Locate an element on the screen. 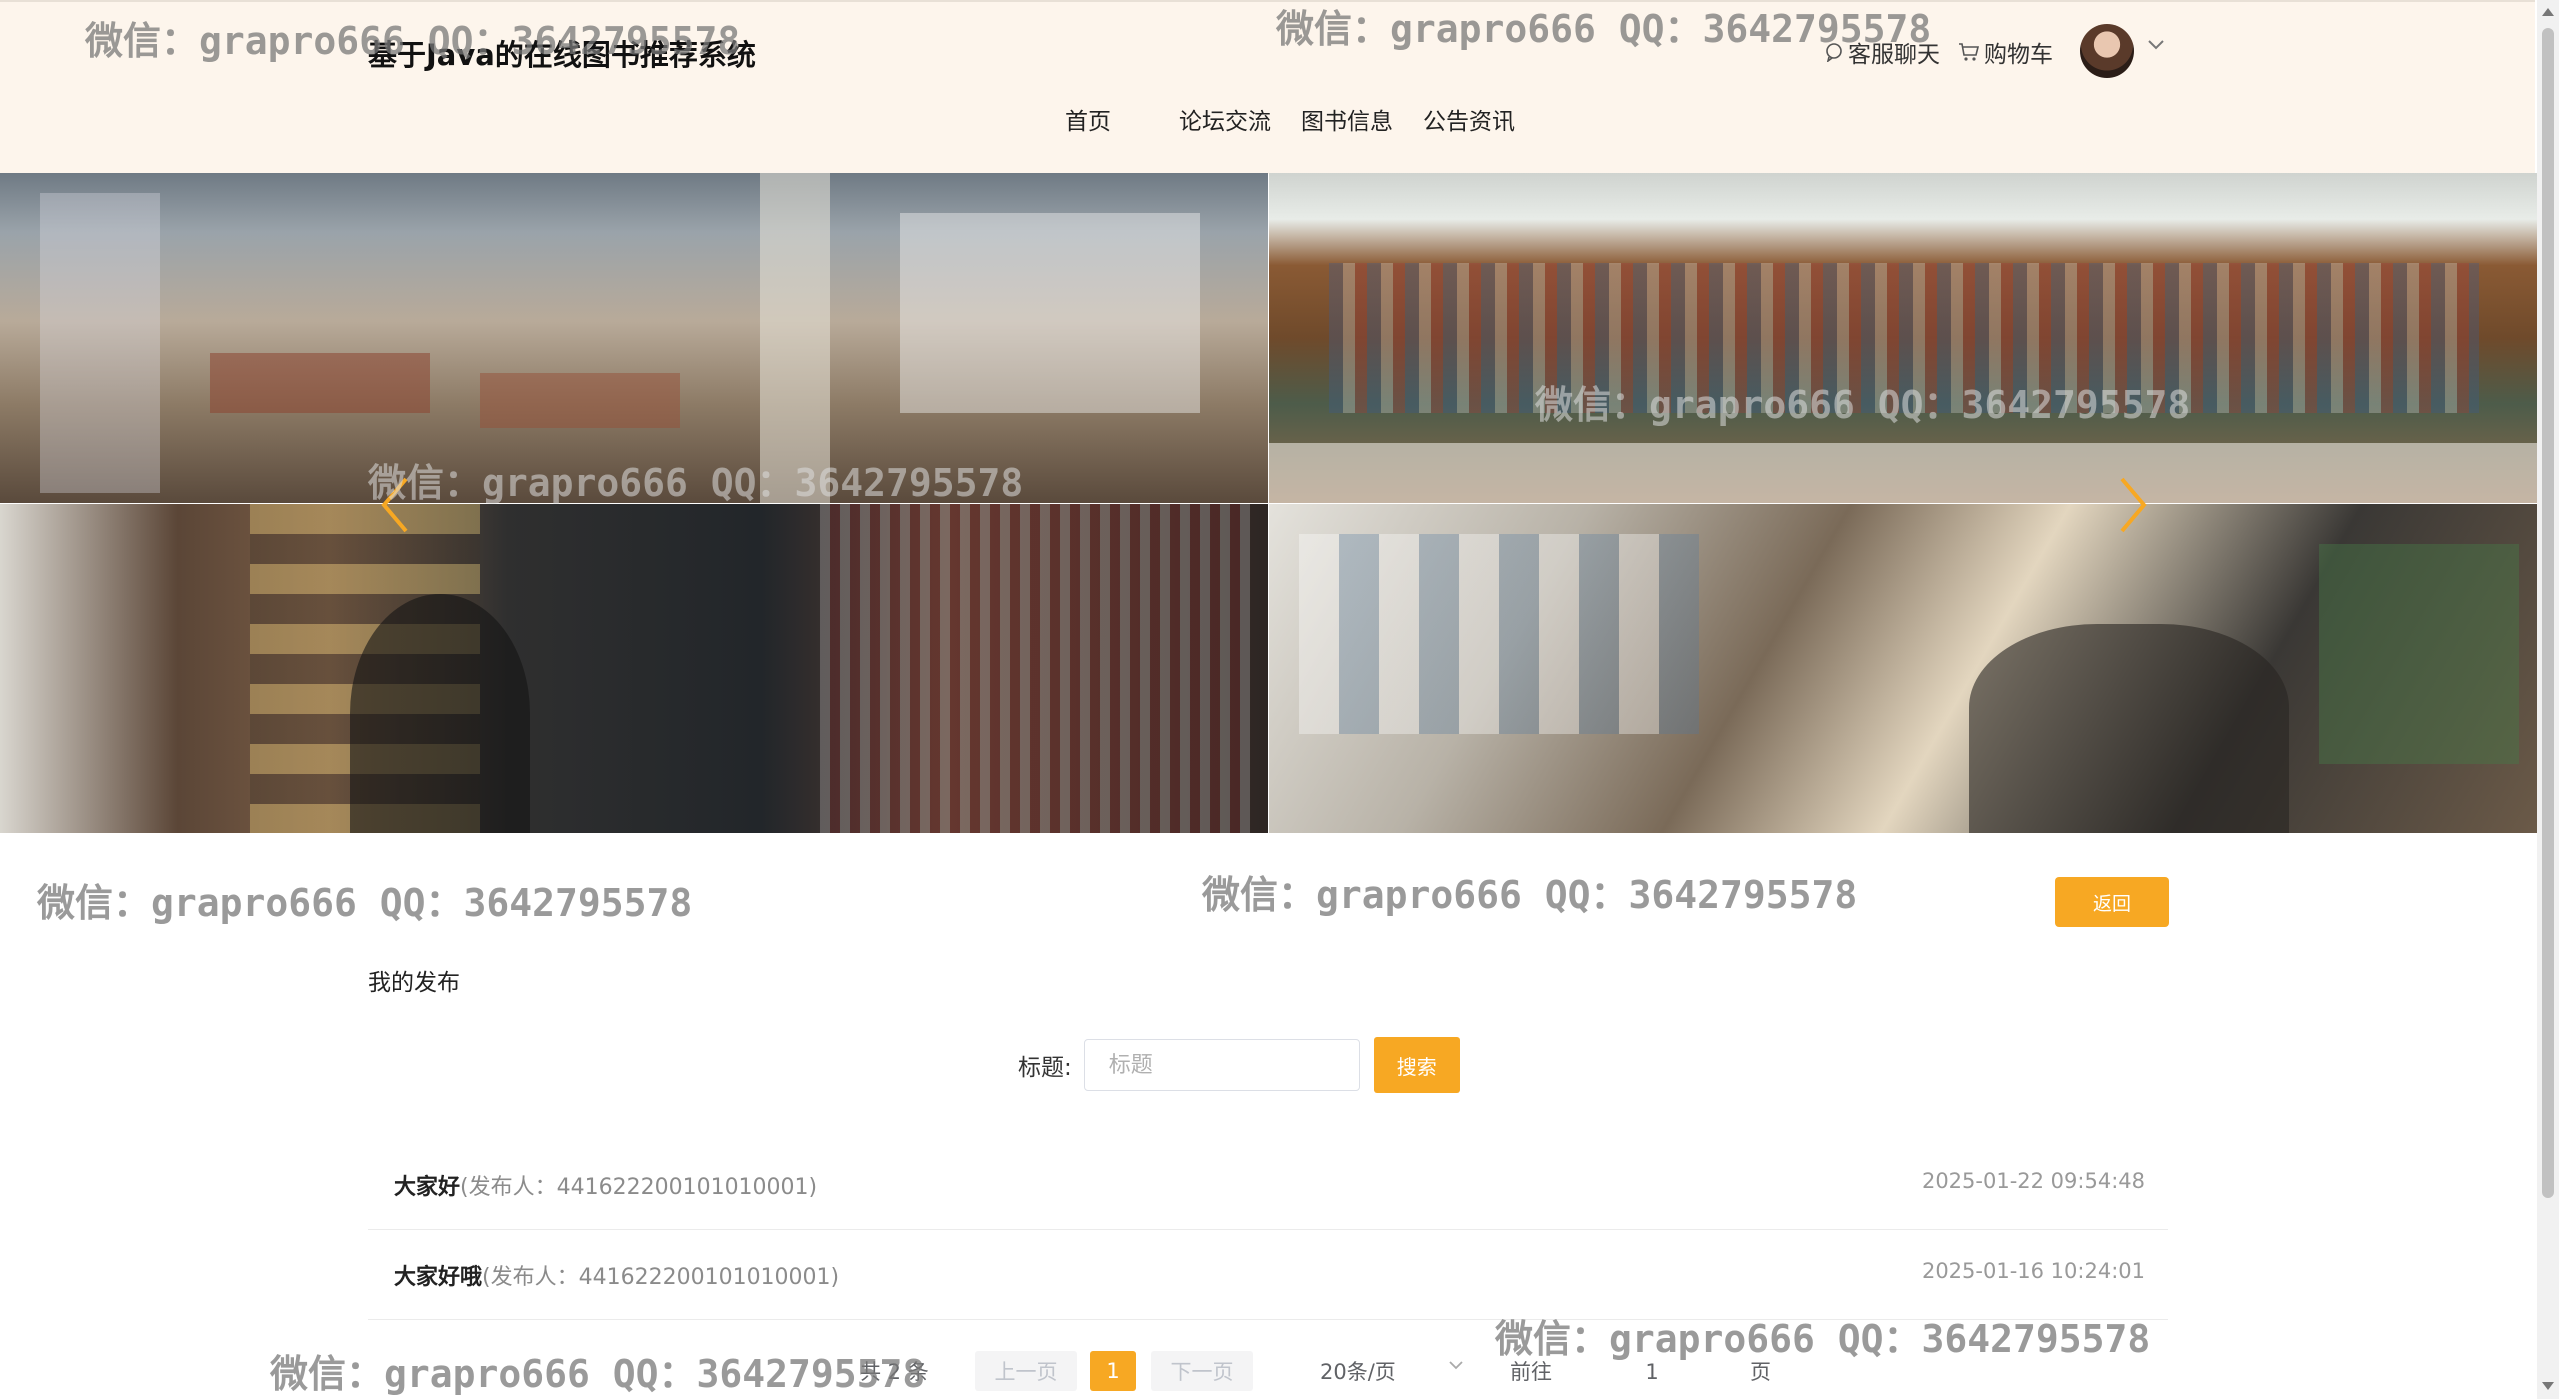 This screenshot has width=2559, height=1399. top-actions: 客服聊天 购物车 is located at coordinates (1938, 52).